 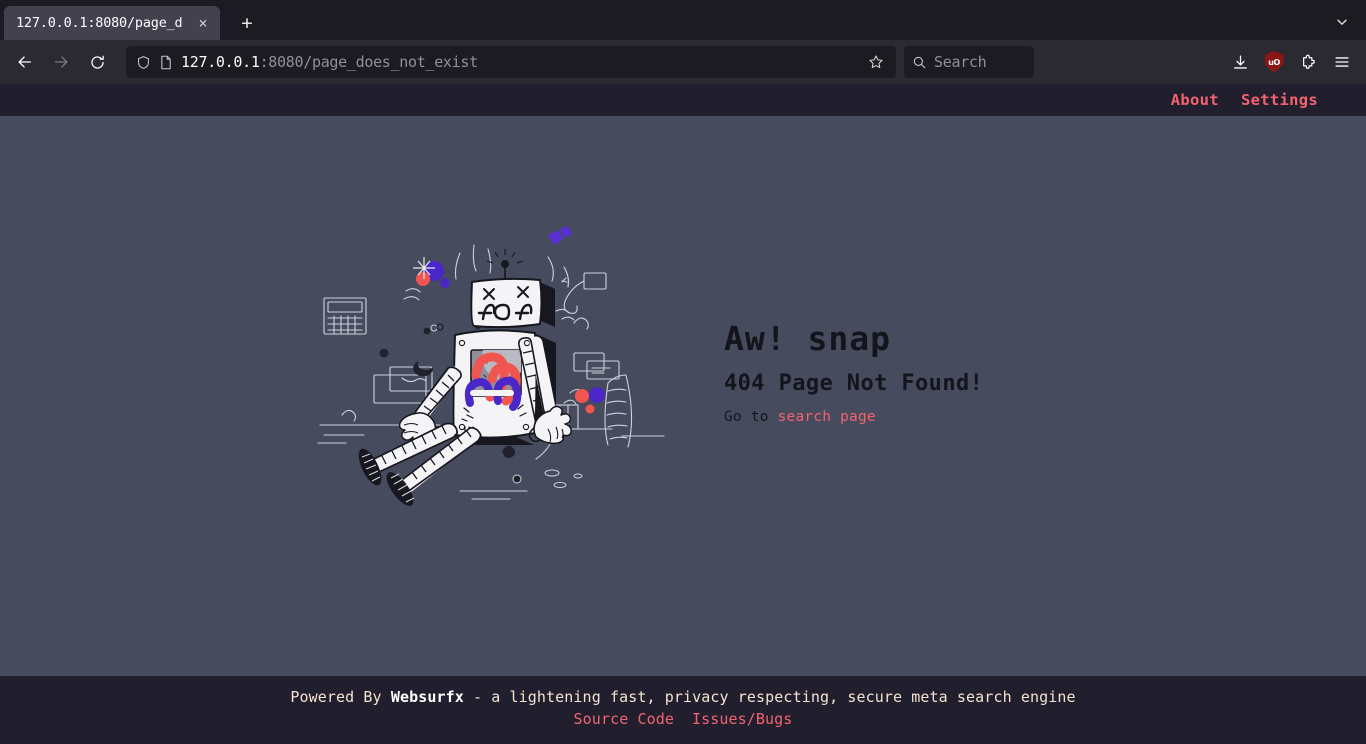 What do you see at coordinates (491, 366) in the screenshot?
I see `broken-robot-404-illustration` at bounding box center [491, 366].